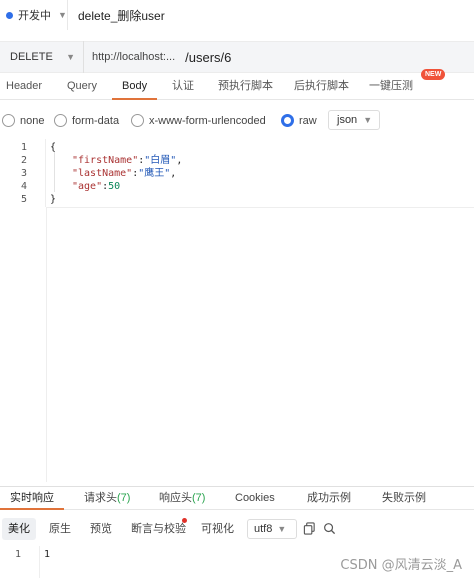 This screenshot has height=578, width=474. What do you see at coordinates (401, 565) in the screenshot?
I see `watermark-text: CSDN @风清云淡_A` at bounding box center [401, 565].